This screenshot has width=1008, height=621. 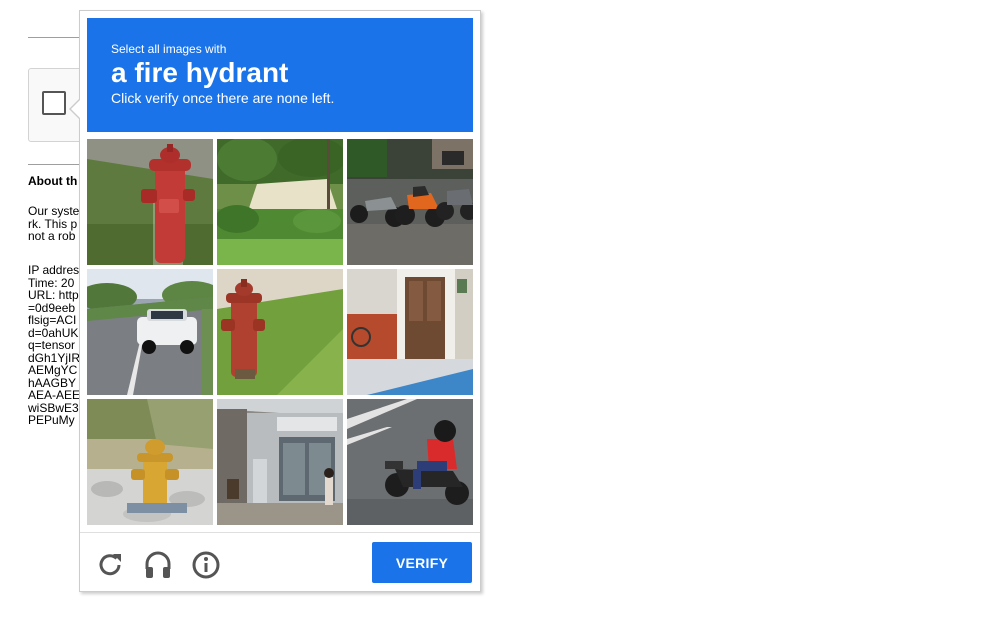 What do you see at coordinates (51, 420) in the screenshot?
I see `text-line: PEPuMy` at bounding box center [51, 420].